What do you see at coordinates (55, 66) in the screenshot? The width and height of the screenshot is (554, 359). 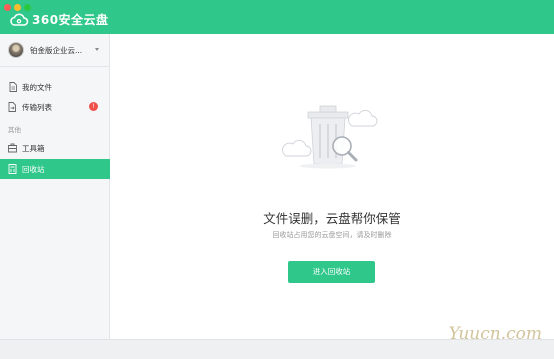 I see `divider` at bounding box center [55, 66].